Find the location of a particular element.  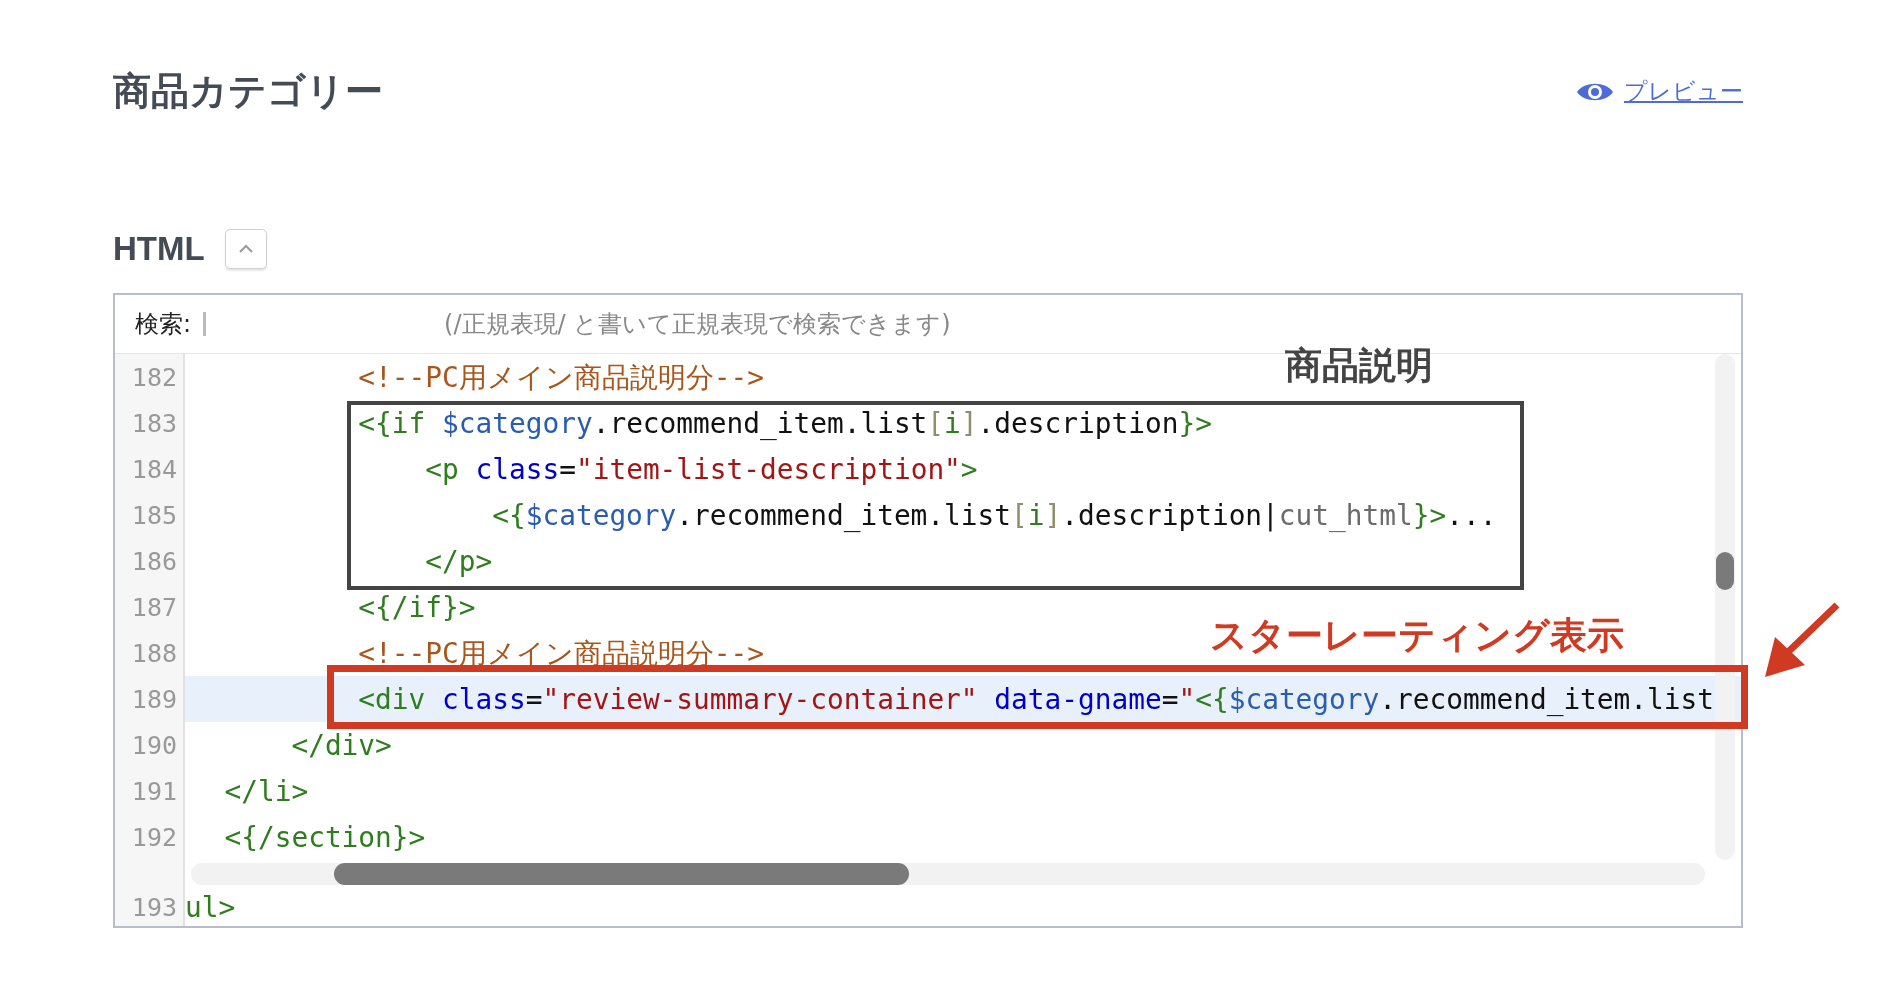

line-number: 191 is located at coordinates (150, 791).